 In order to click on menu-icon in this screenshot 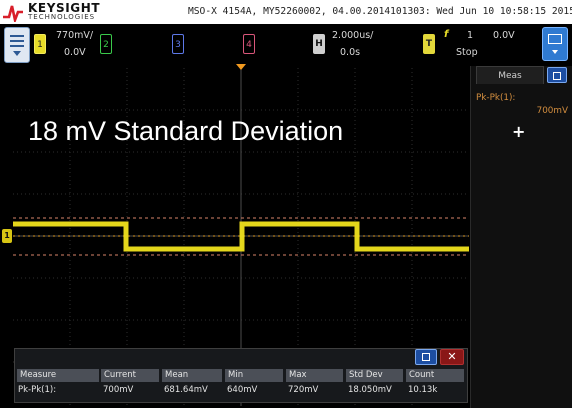, I will do `click(17, 41)`.